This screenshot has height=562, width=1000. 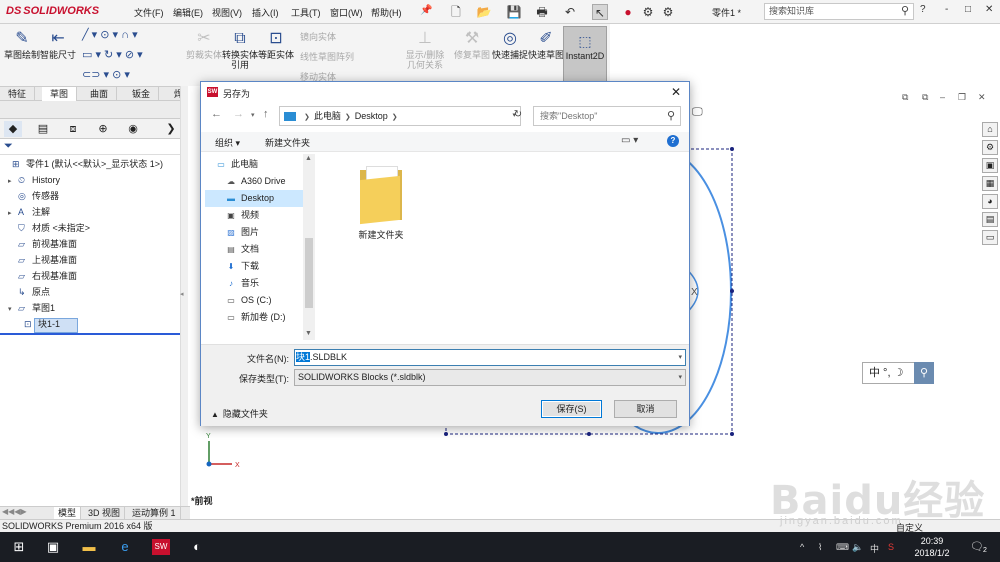 I want to click on tab-features: 特征, so click(x=18, y=94).